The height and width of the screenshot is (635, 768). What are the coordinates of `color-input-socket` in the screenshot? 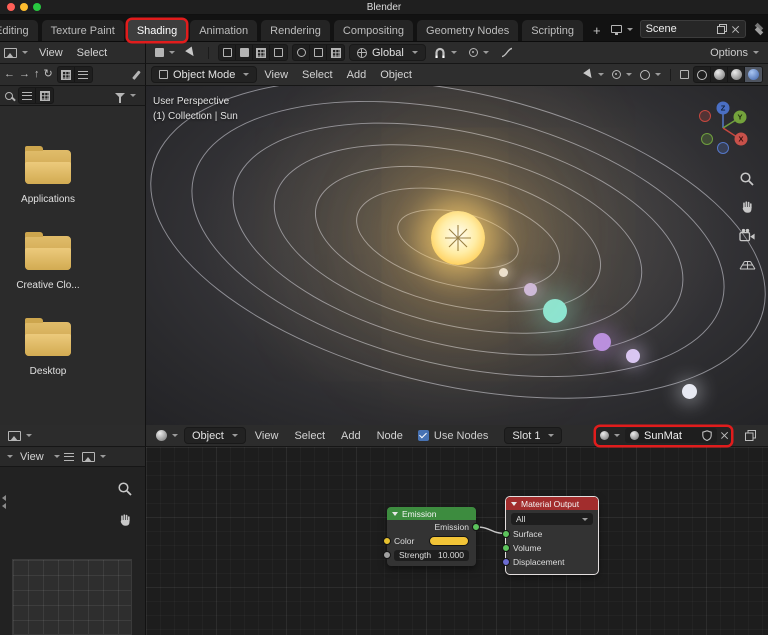 It's located at (387, 541).